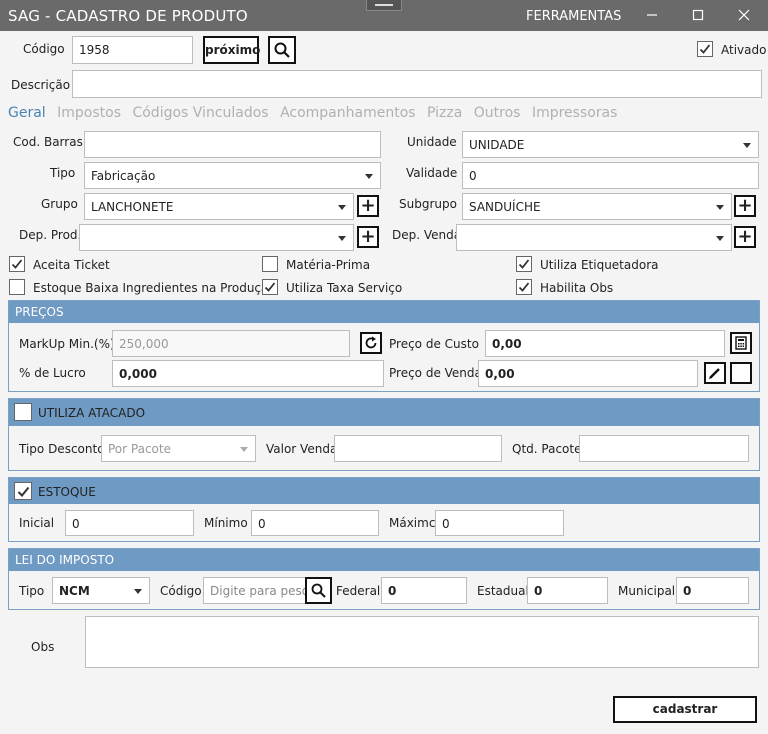 The width and height of the screenshot is (768, 734). What do you see at coordinates (216, 237) in the screenshot?
I see `dep-prod-select` at bounding box center [216, 237].